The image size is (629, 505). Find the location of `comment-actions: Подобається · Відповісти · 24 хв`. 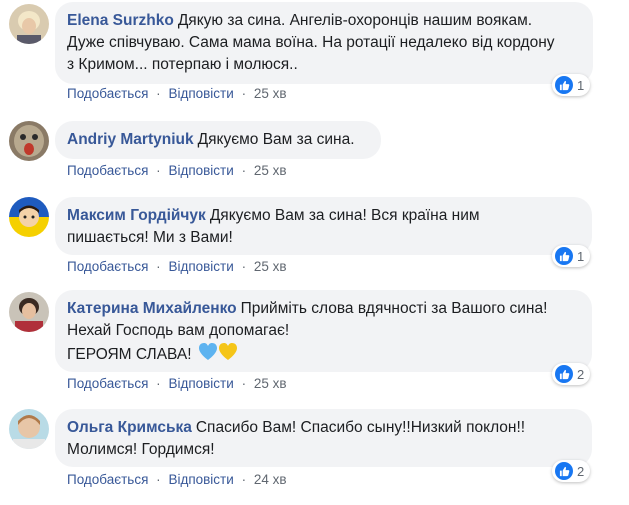

comment-actions: Подобається · Відповісти · 24 хв is located at coordinates (177, 479).